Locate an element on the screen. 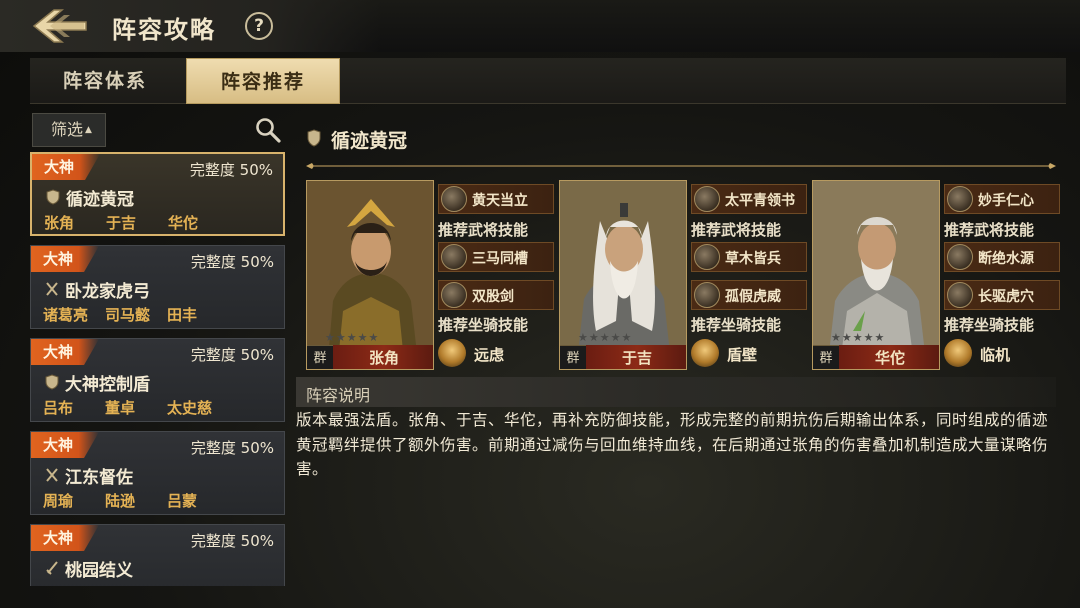 Image resolution: width=1080 pixels, height=608 pixels. search-button is located at coordinates (268, 130).